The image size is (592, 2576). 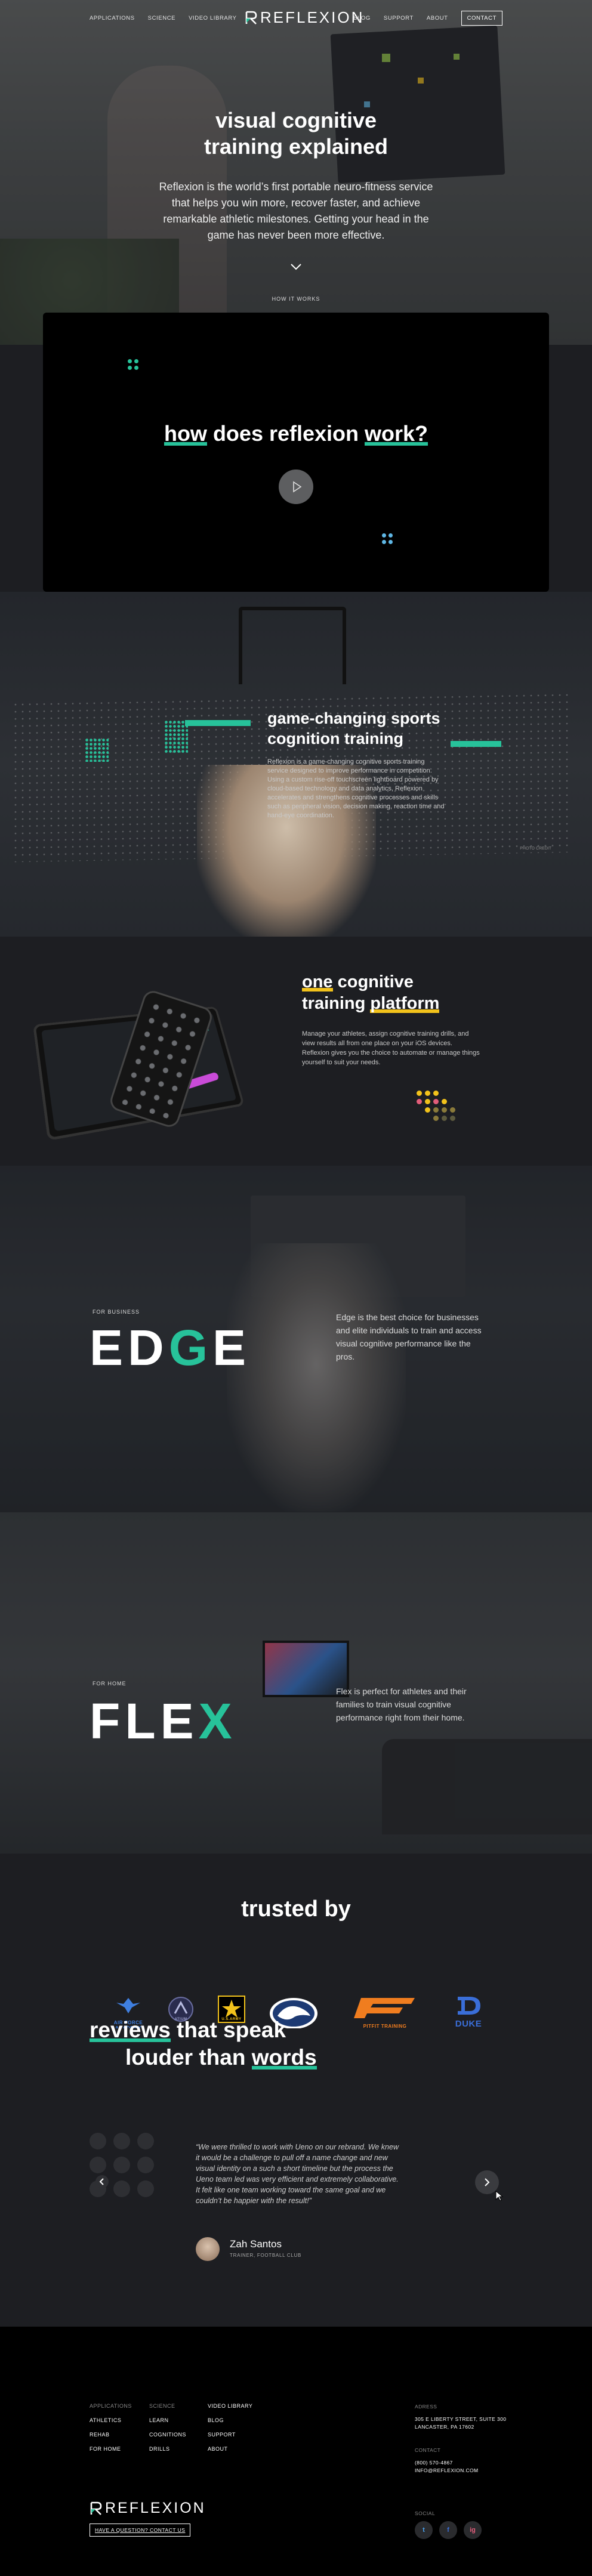 What do you see at coordinates (296, 266) in the screenshot?
I see `chevron-down-icon` at bounding box center [296, 266].